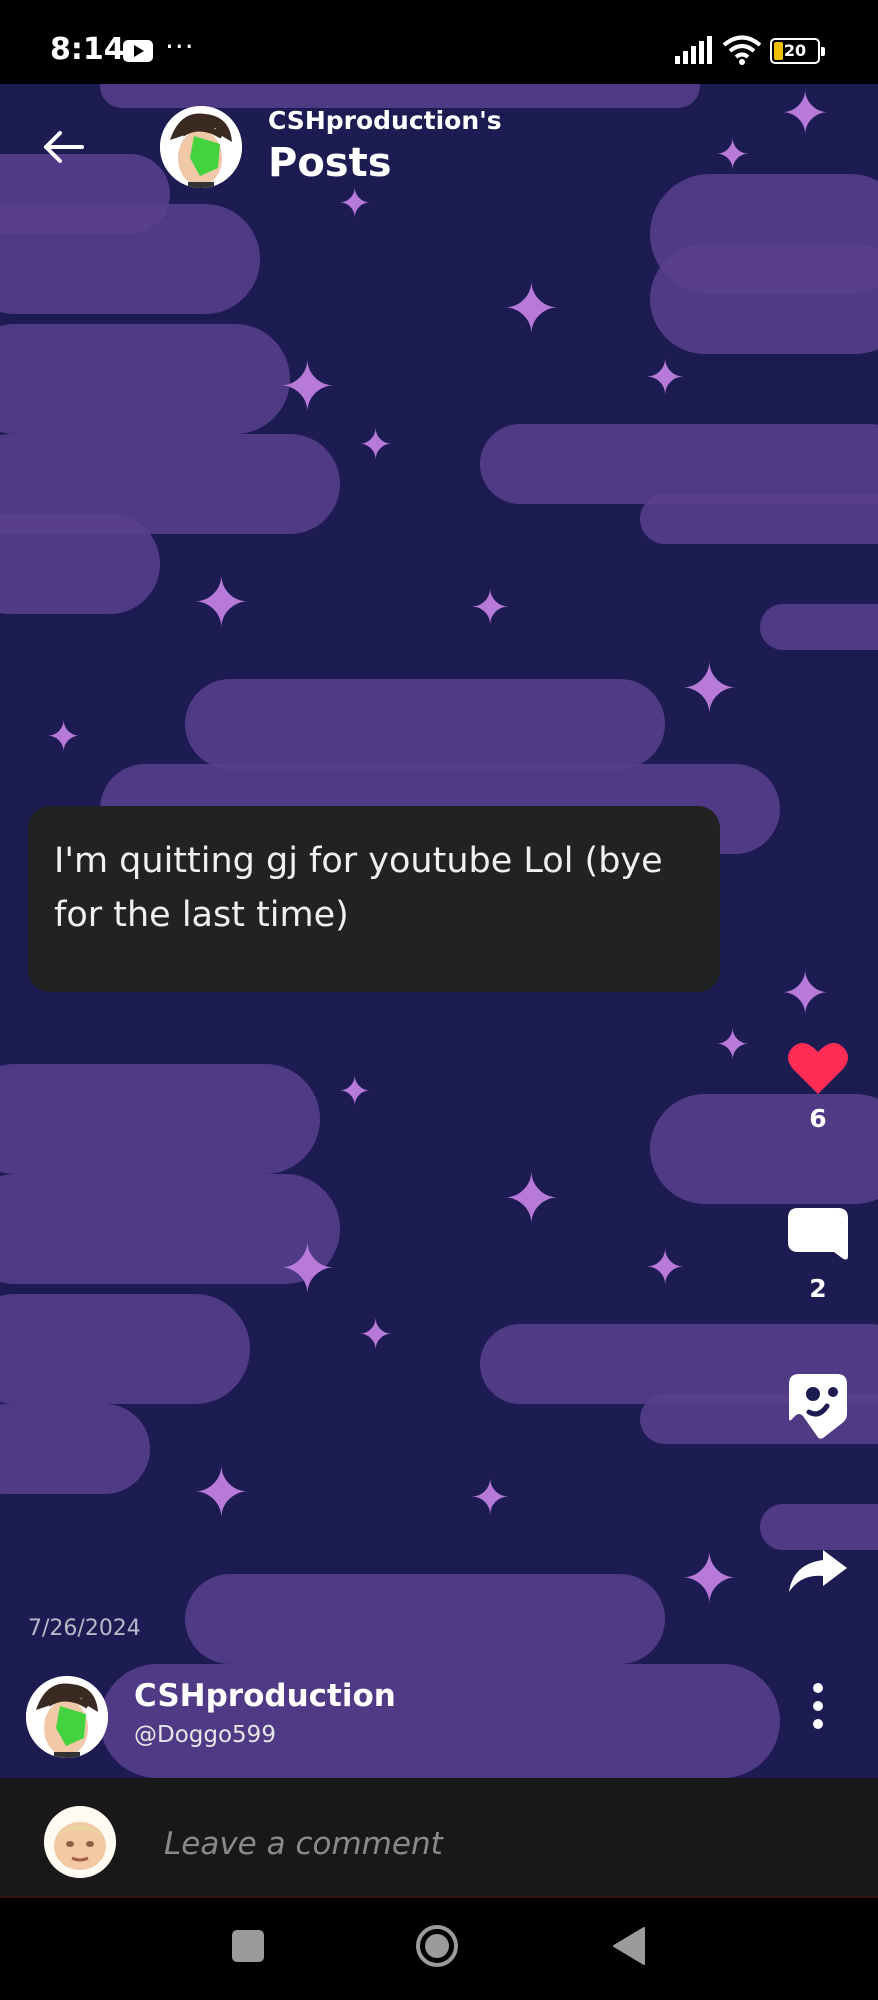  I want to click on more-options-button, so click(818, 1706).